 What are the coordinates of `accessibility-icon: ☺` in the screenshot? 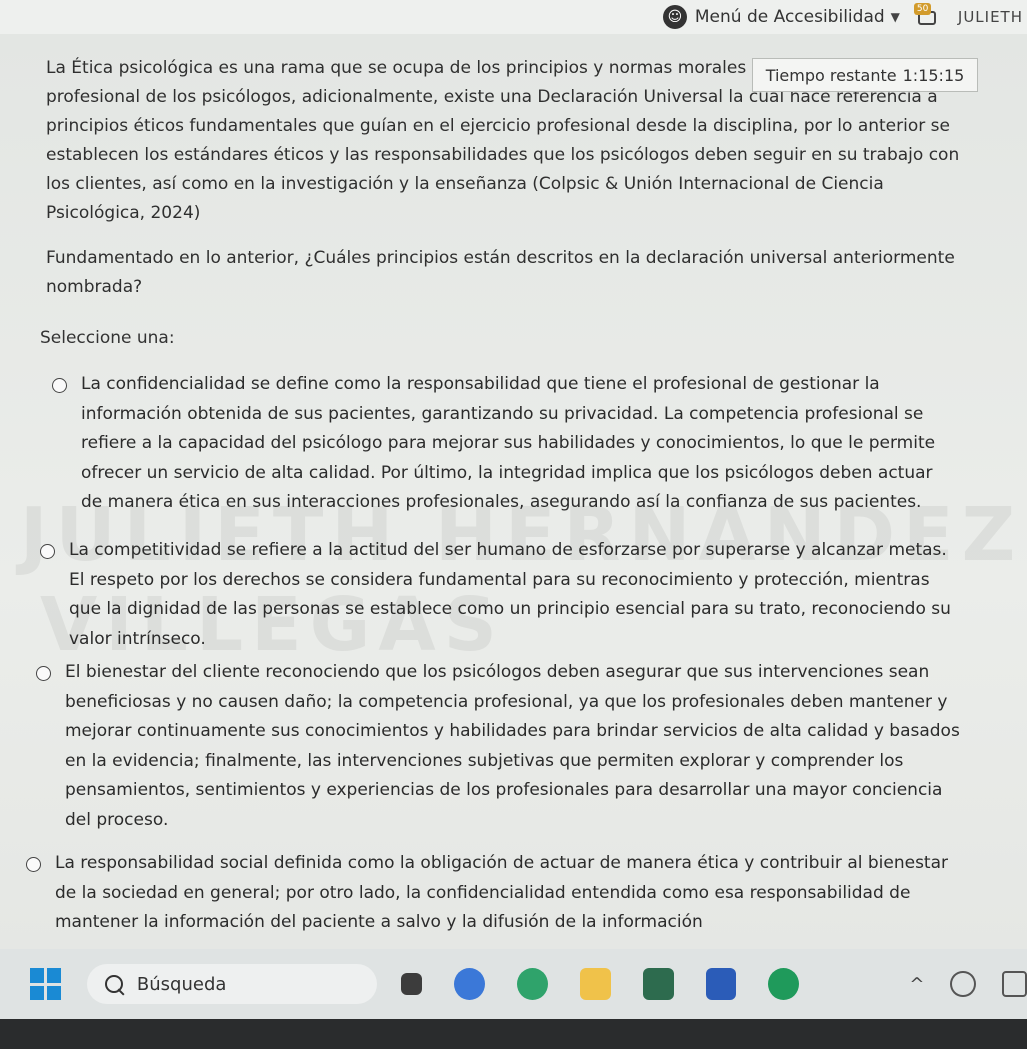 It's located at (674, 17).